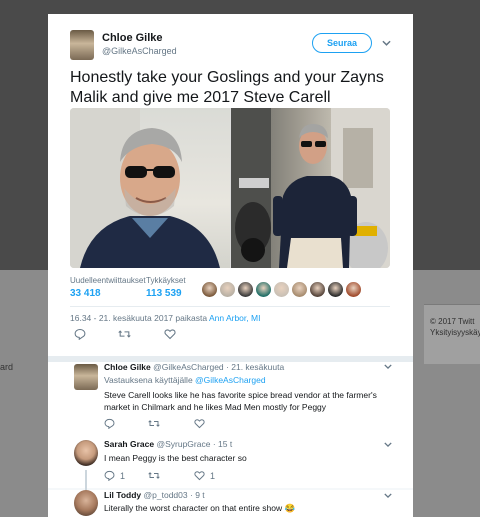  I want to click on reply-time: · 9 t, so click(197, 495).